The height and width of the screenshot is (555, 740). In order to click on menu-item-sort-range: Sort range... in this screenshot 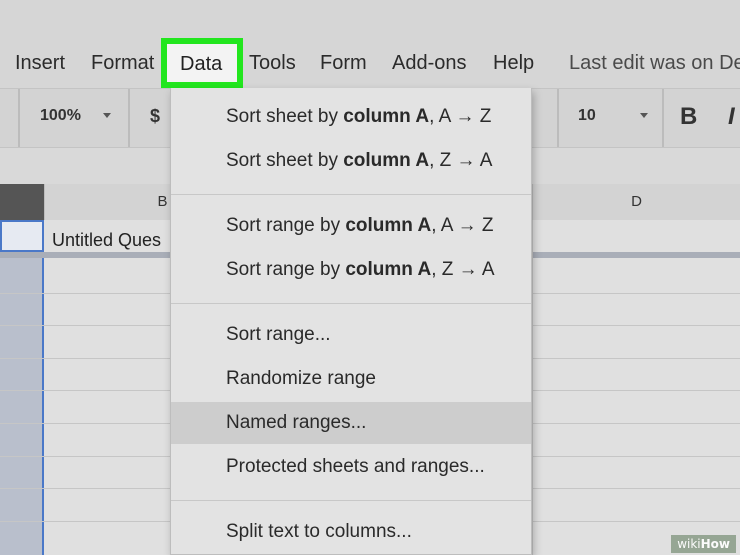, I will do `click(351, 335)`.